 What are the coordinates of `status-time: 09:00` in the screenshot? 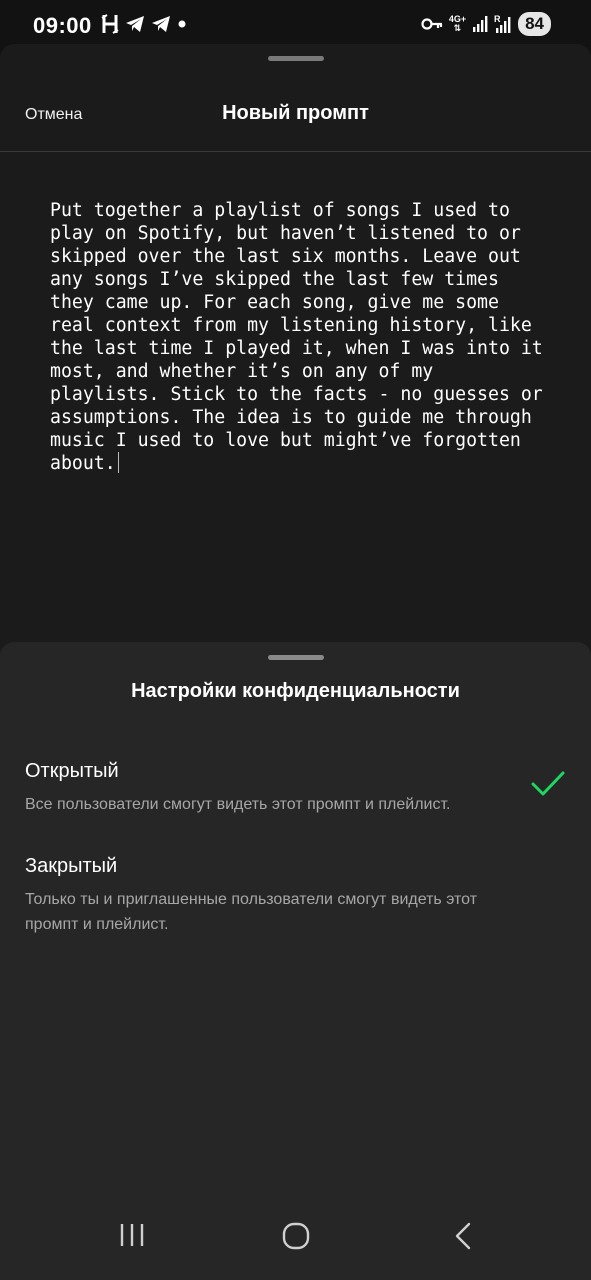 It's located at (62, 25).